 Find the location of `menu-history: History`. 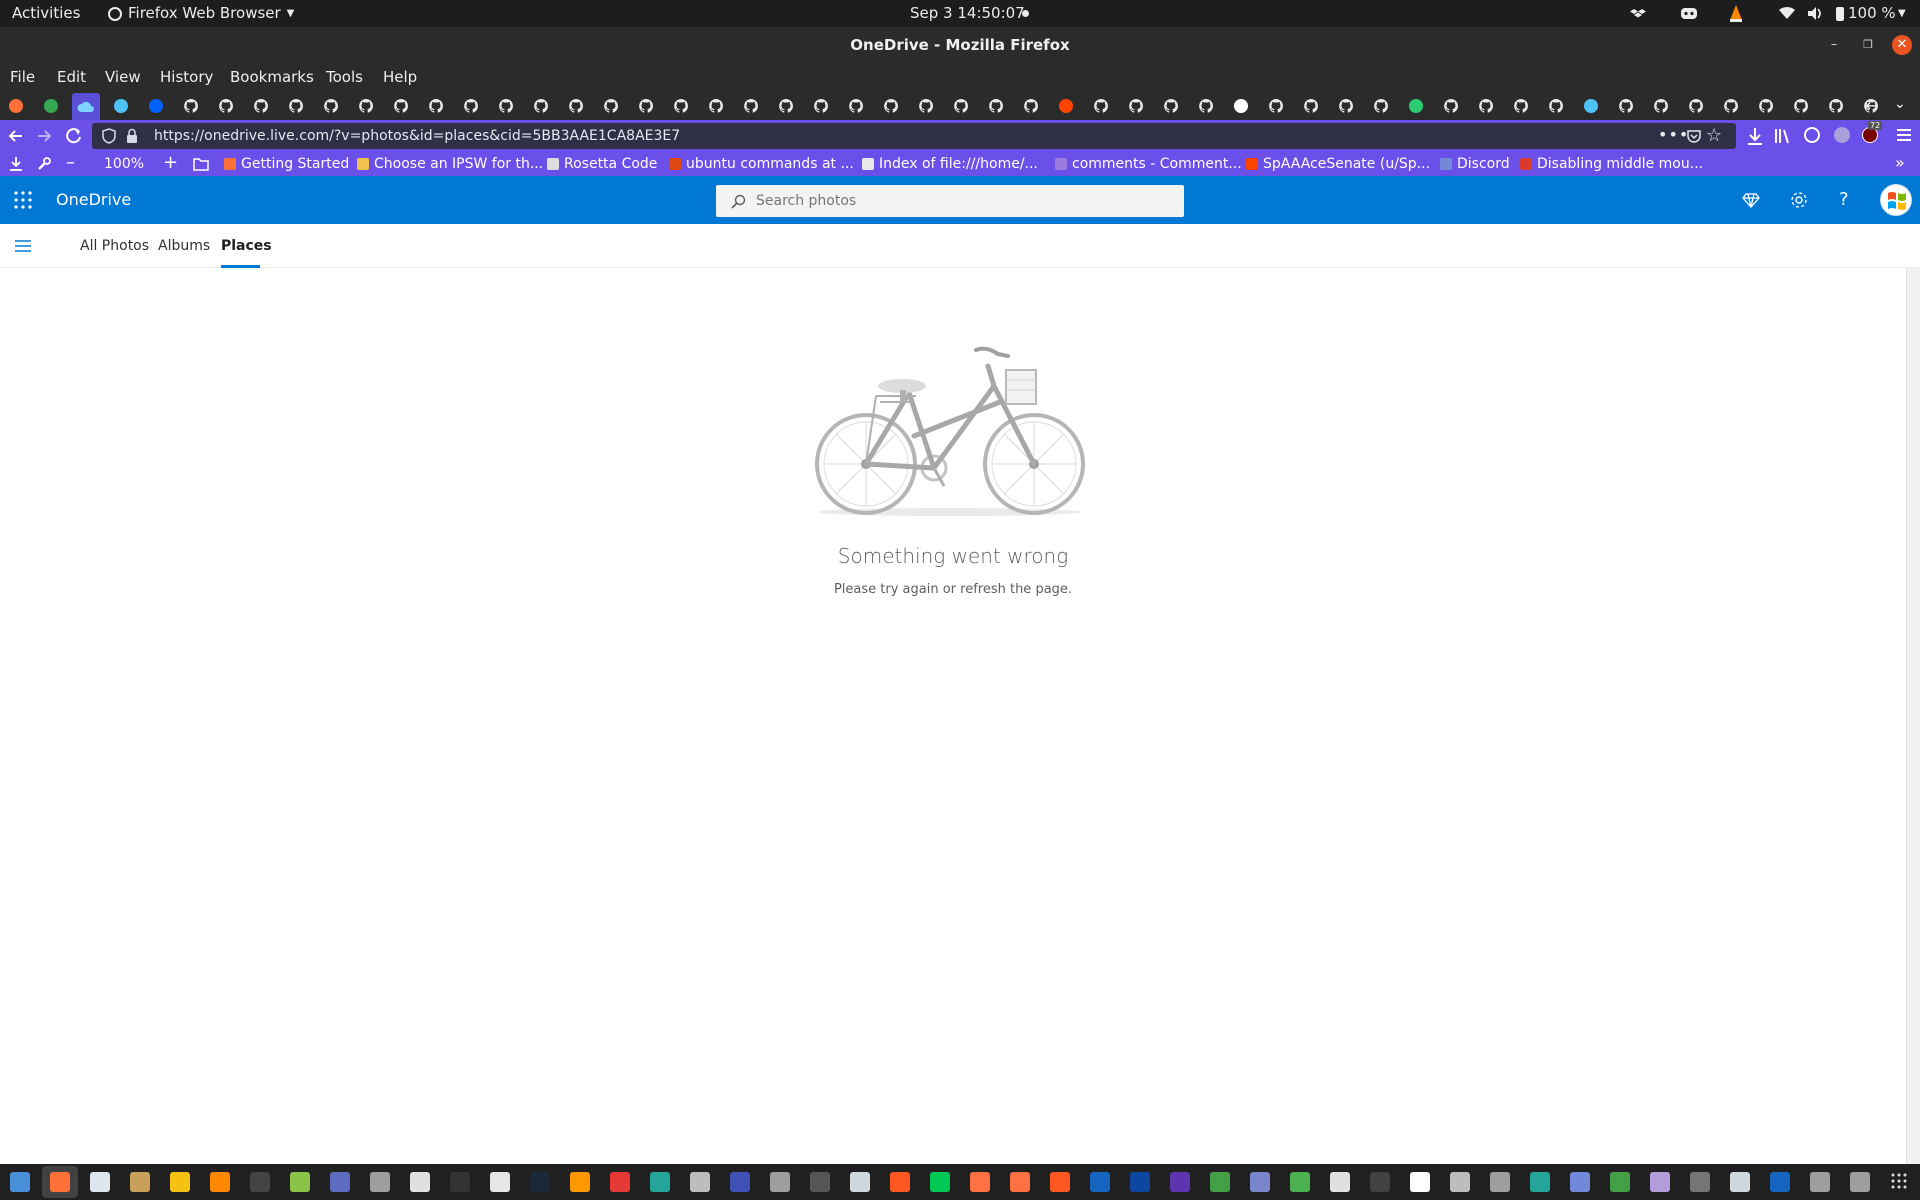

menu-history: History is located at coordinates (186, 77).